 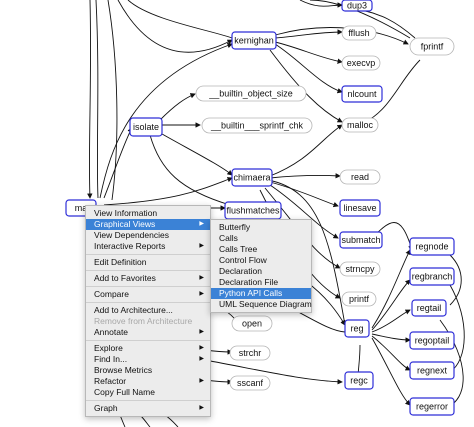 I want to click on menu-item-add-to-favorites: Add to Favorites ▶, so click(x=148, y=278).